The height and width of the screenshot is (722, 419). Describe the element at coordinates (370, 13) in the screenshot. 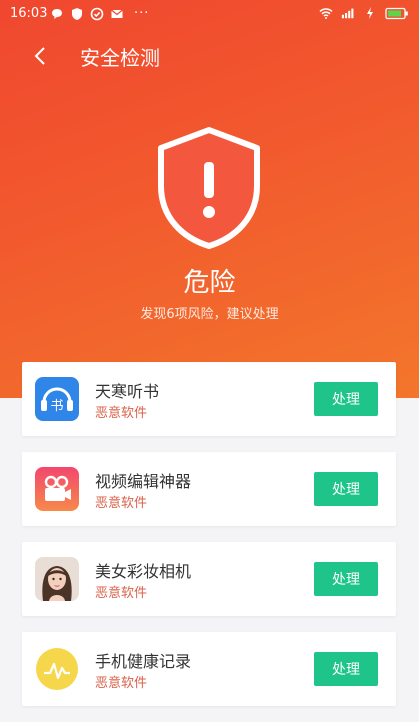

I see `charging-icon` at that location.